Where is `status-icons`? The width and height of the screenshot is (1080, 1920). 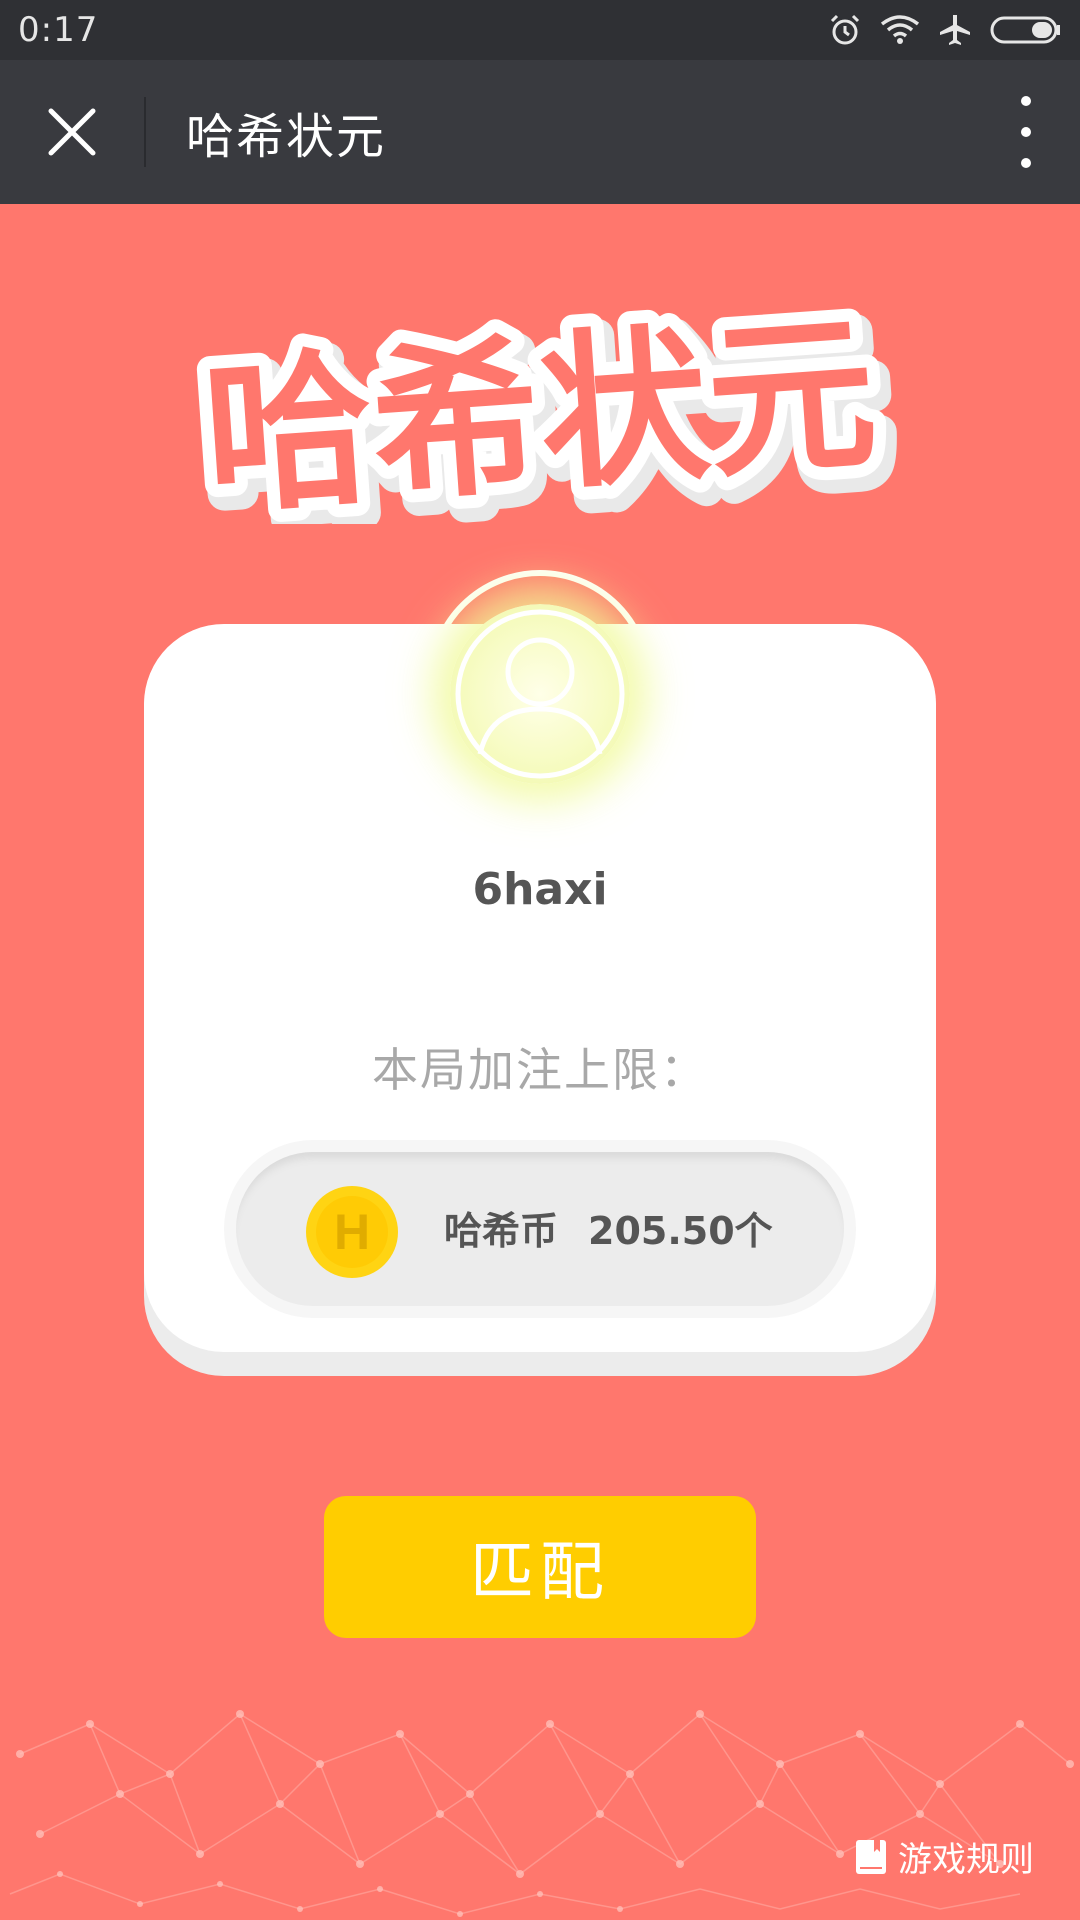
status-icons is located at coordinates (945, 30).